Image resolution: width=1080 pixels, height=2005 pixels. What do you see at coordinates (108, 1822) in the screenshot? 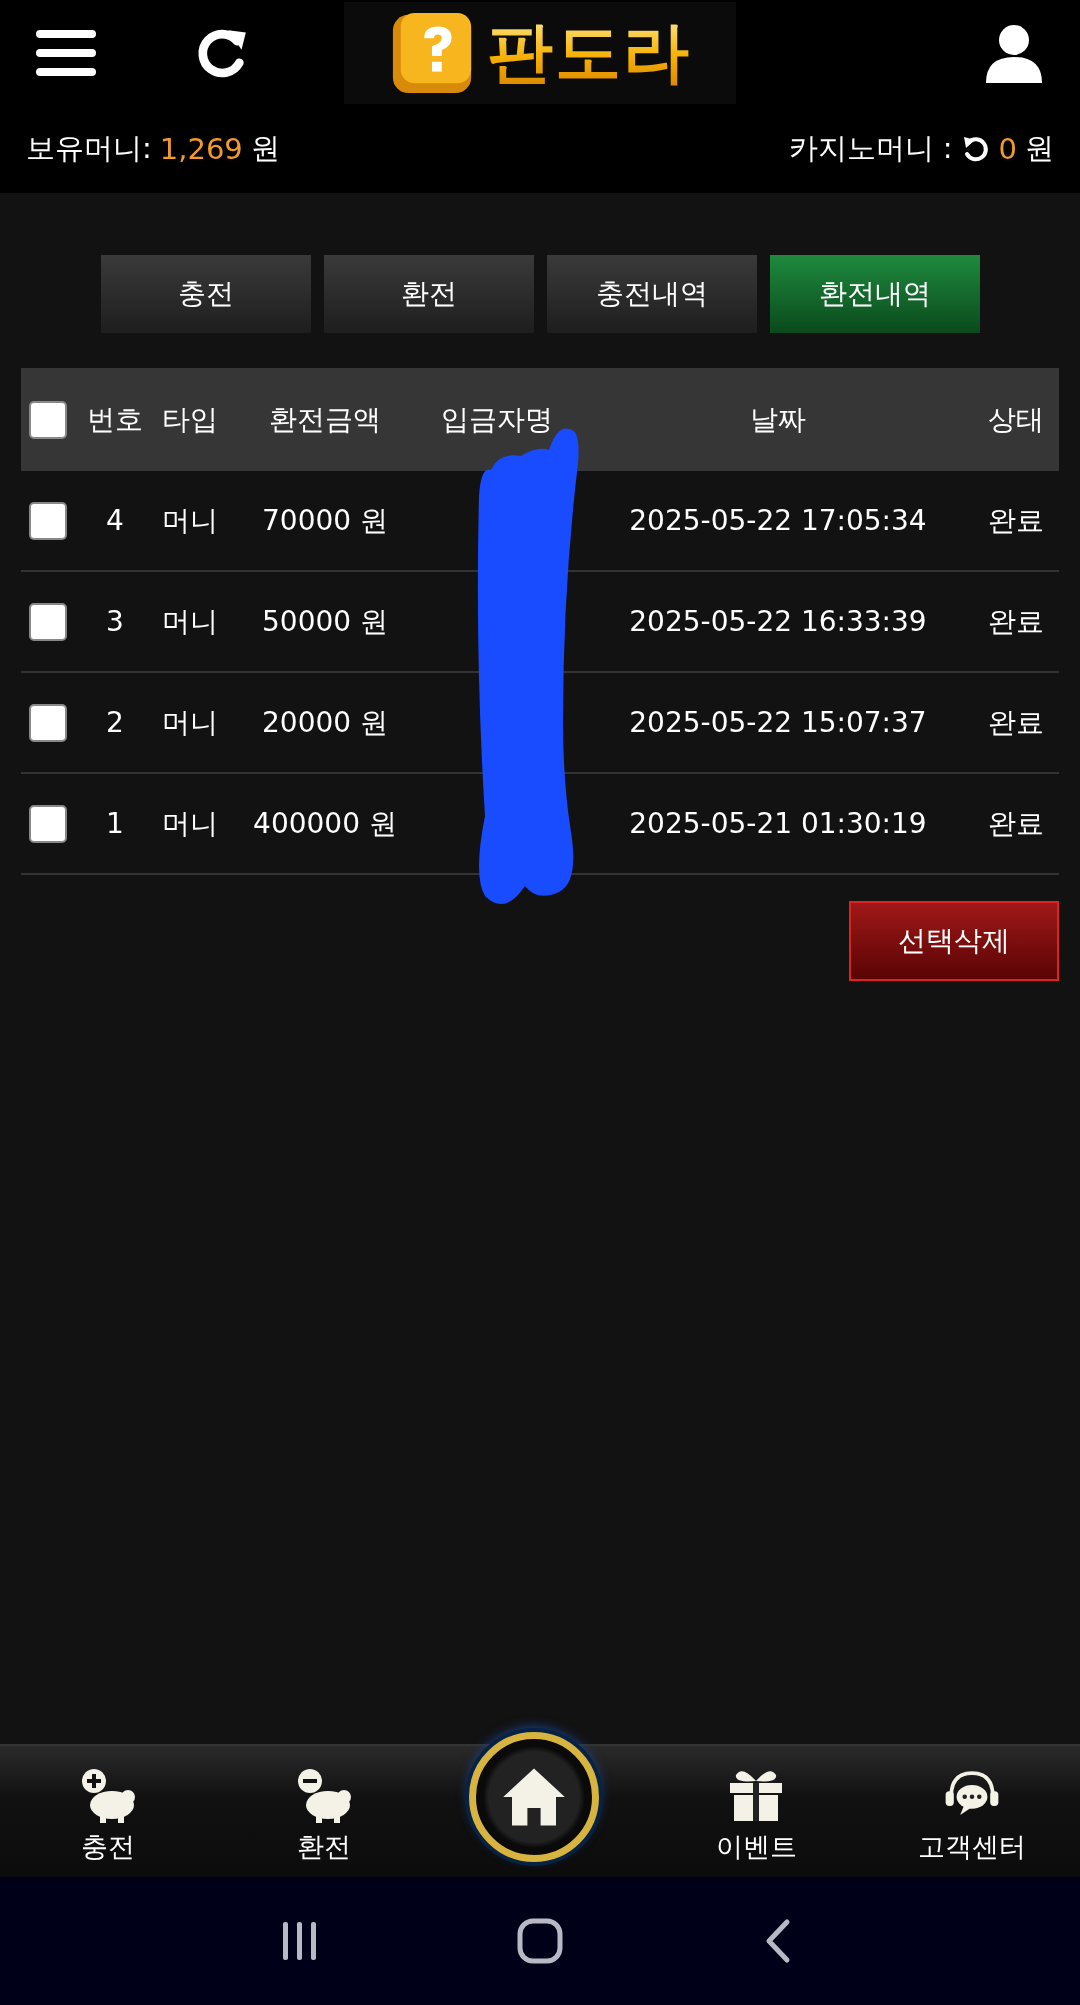
I see `nav-item: 충전` at bounding box center [108, 1822].